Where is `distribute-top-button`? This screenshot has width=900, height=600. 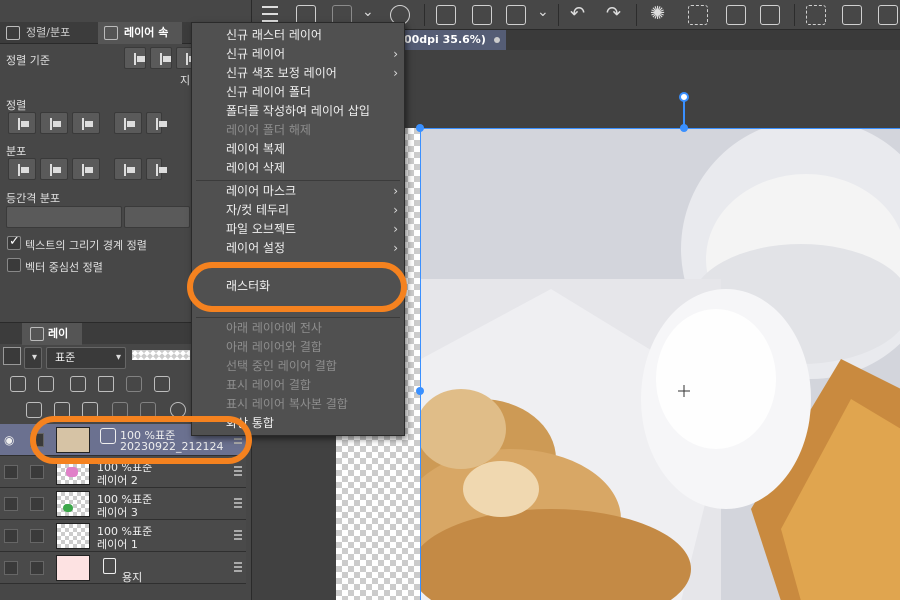 distribute-top-button is located at coordinates (22, 169).